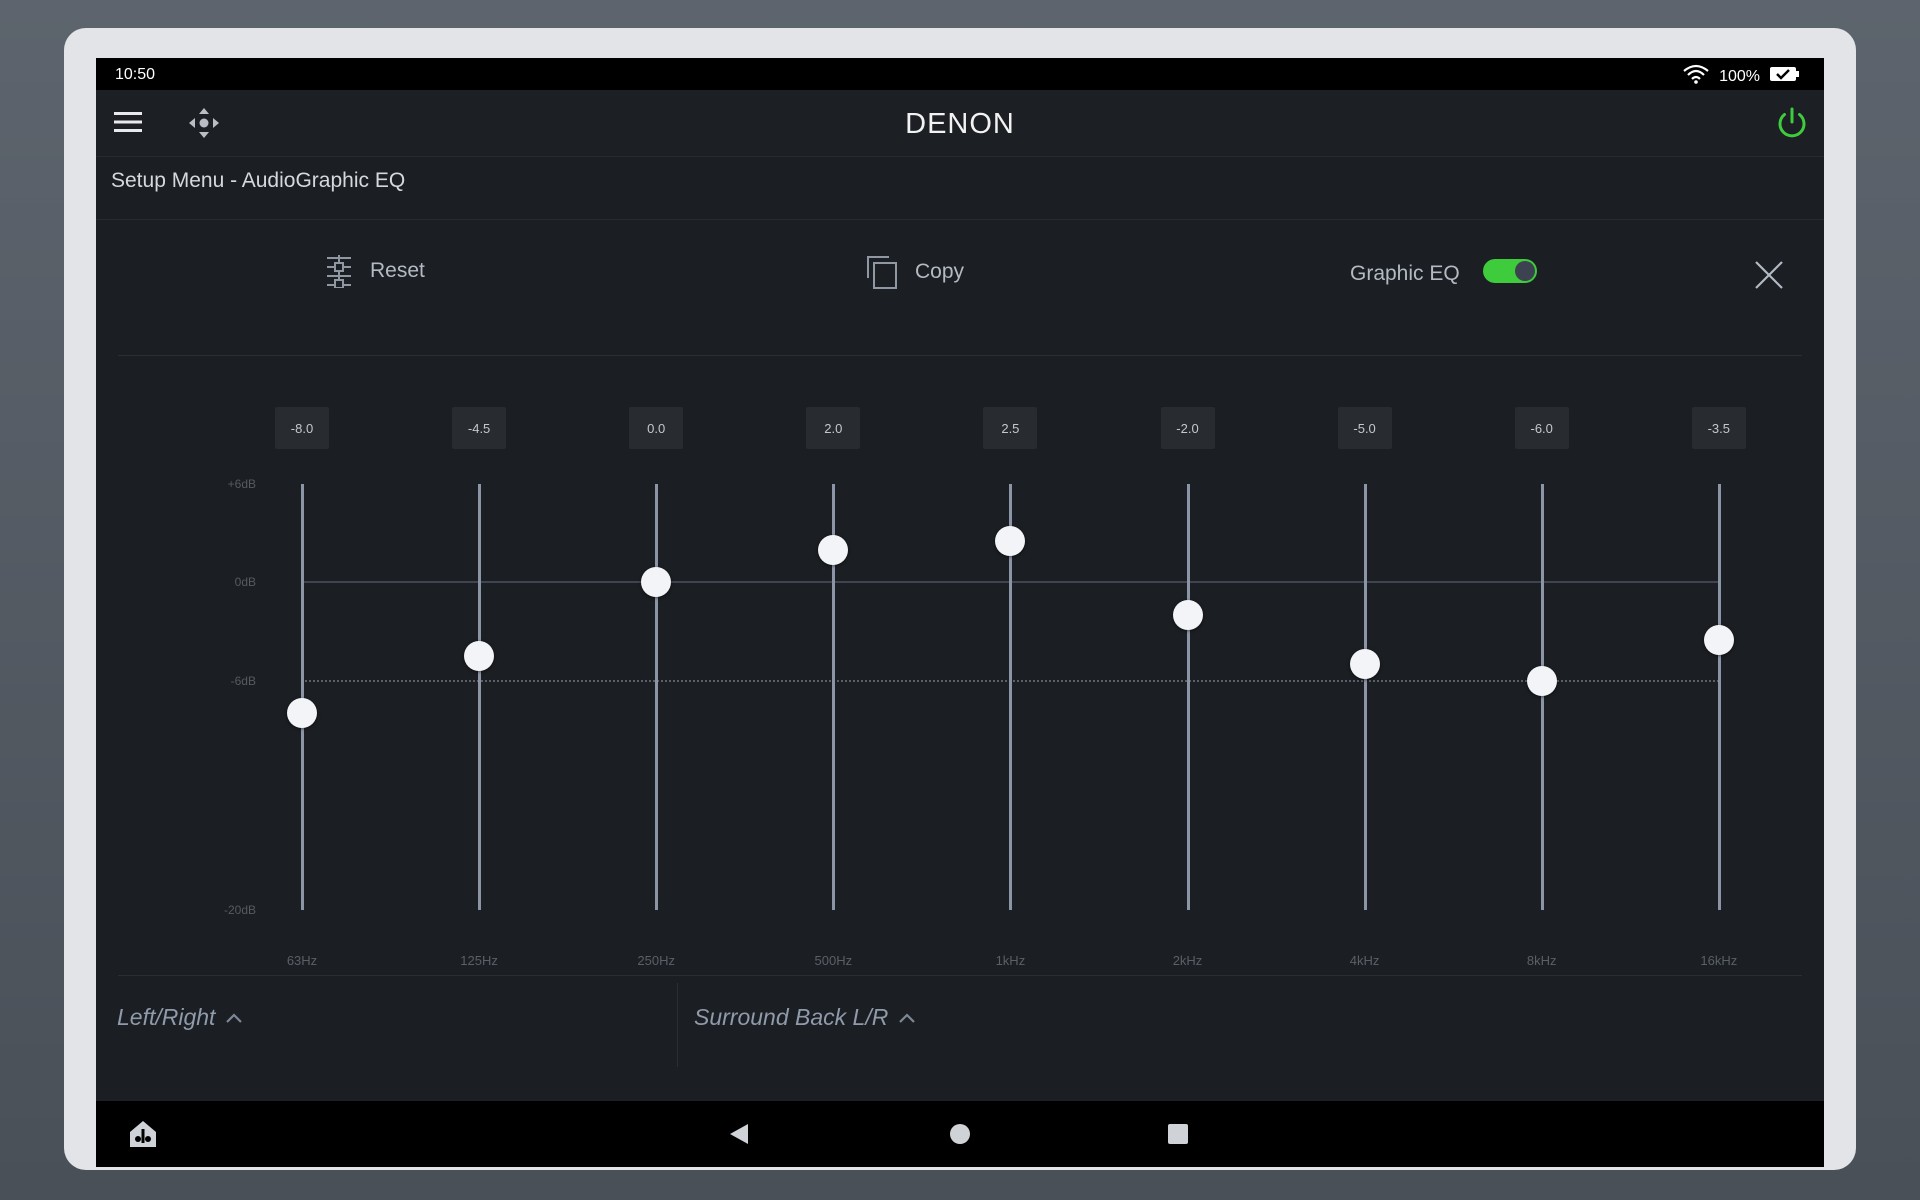  Describe the element at coordinates (239, 910) in the screenshot. I see `db-label-bottom: -20dB` at that location.